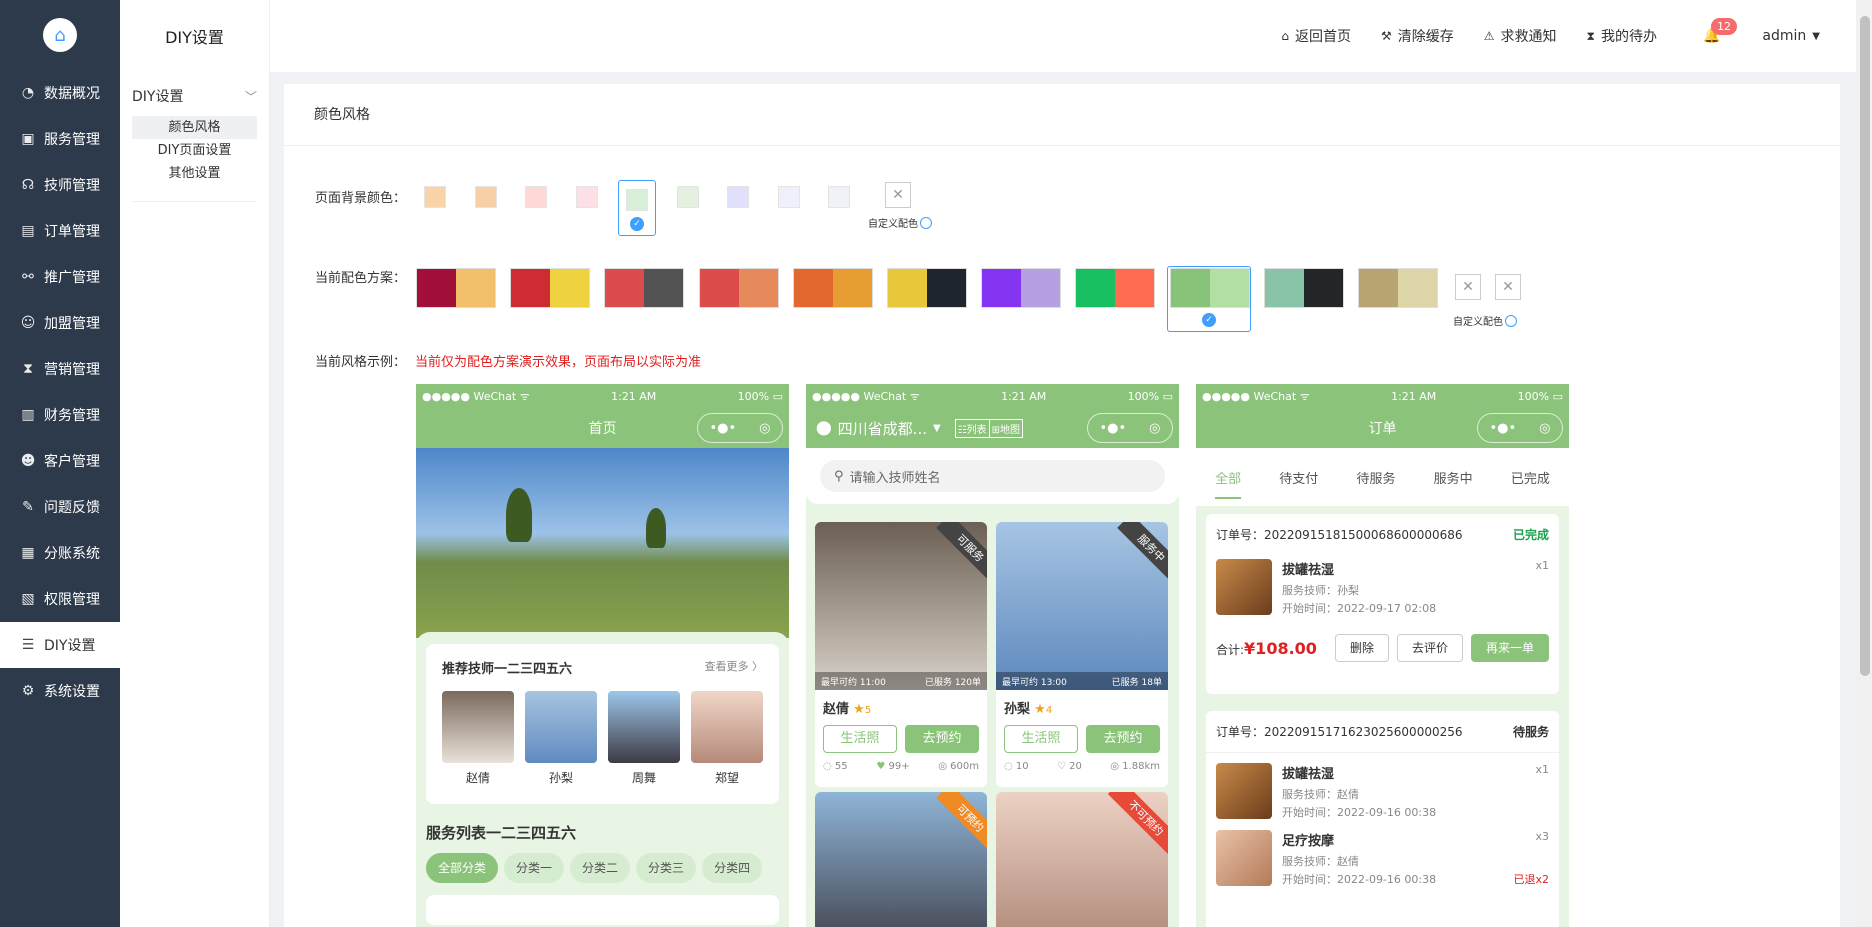  I want to click on category-pill: 分类一, so click(534, 868).